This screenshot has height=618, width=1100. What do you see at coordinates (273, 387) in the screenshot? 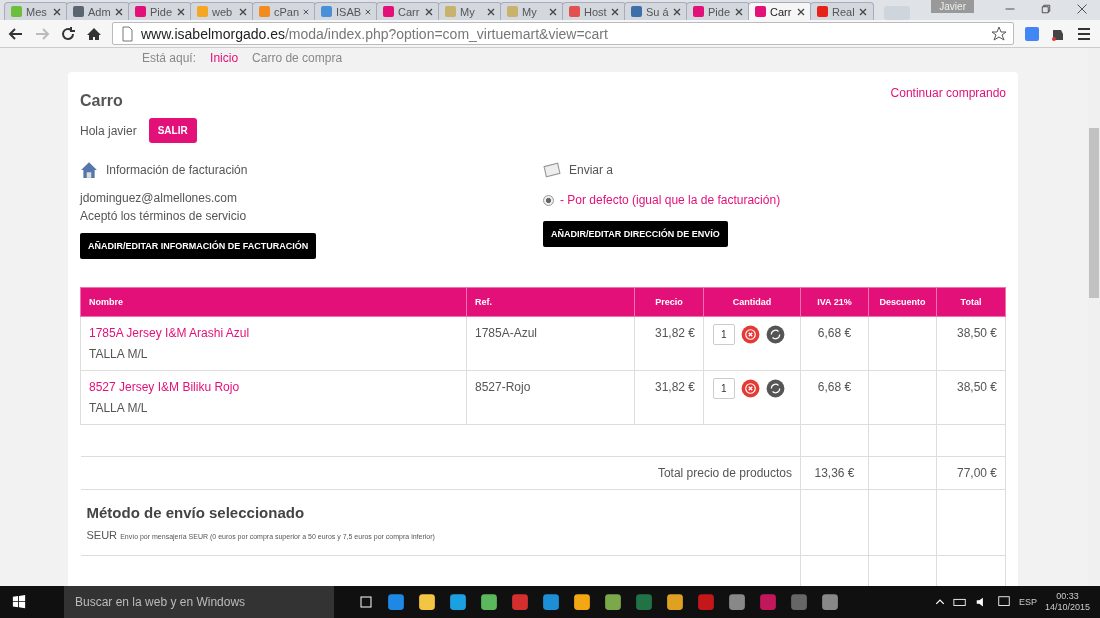
I see `product-link: 8527 Jersey I&M Biliku Rojo` at bounding box center [273, 387].